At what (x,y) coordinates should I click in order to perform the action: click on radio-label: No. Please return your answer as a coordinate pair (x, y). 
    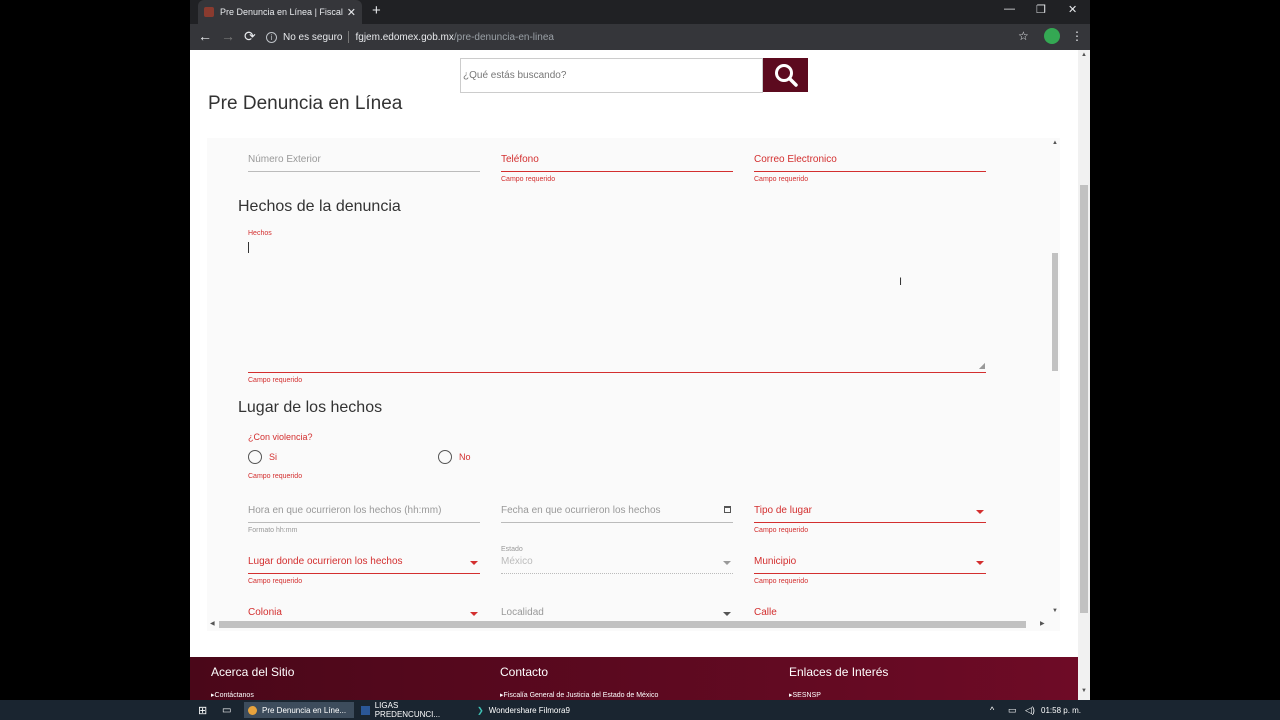
    Looking at the image, I should click on (465, 457).